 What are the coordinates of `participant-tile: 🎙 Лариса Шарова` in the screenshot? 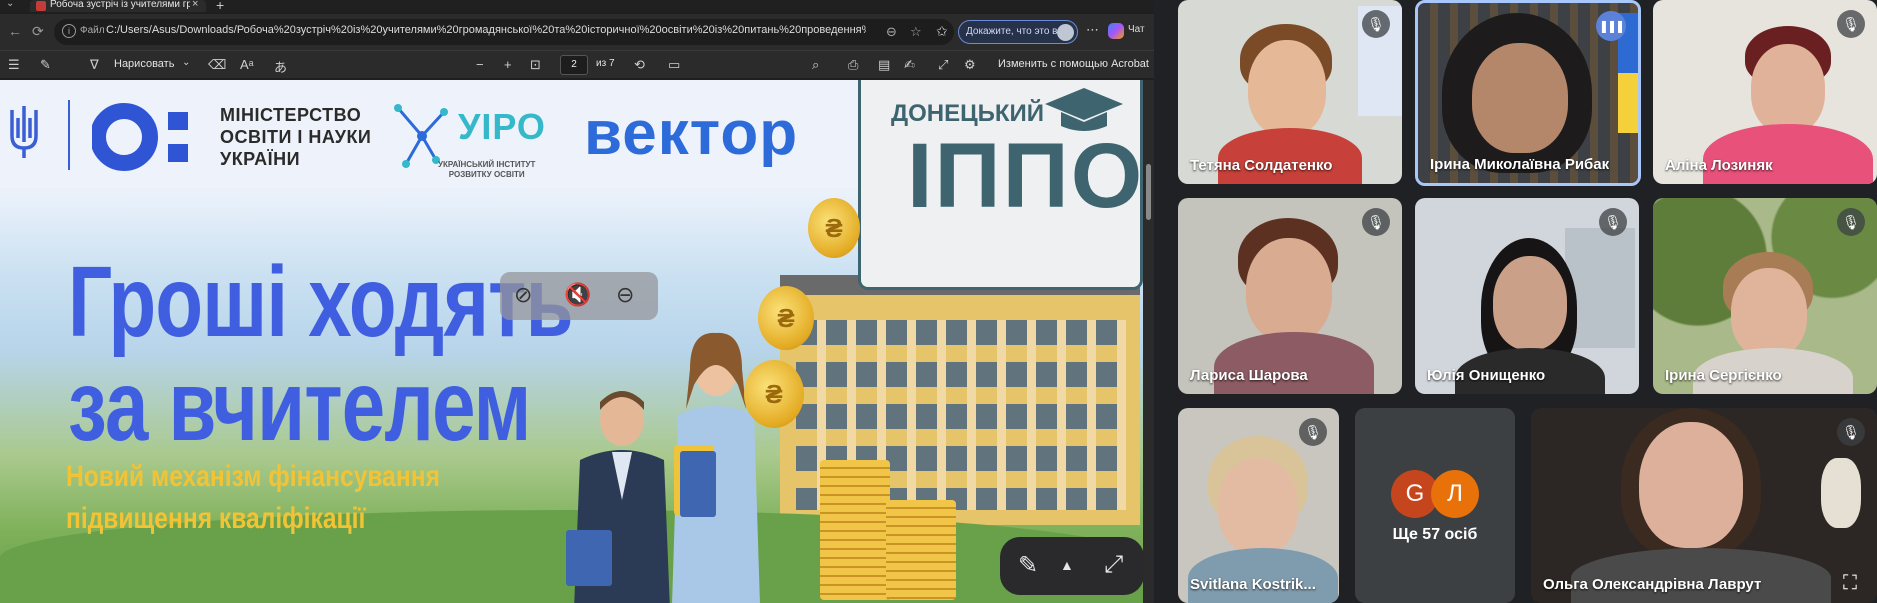 It's located at (1290, 296).